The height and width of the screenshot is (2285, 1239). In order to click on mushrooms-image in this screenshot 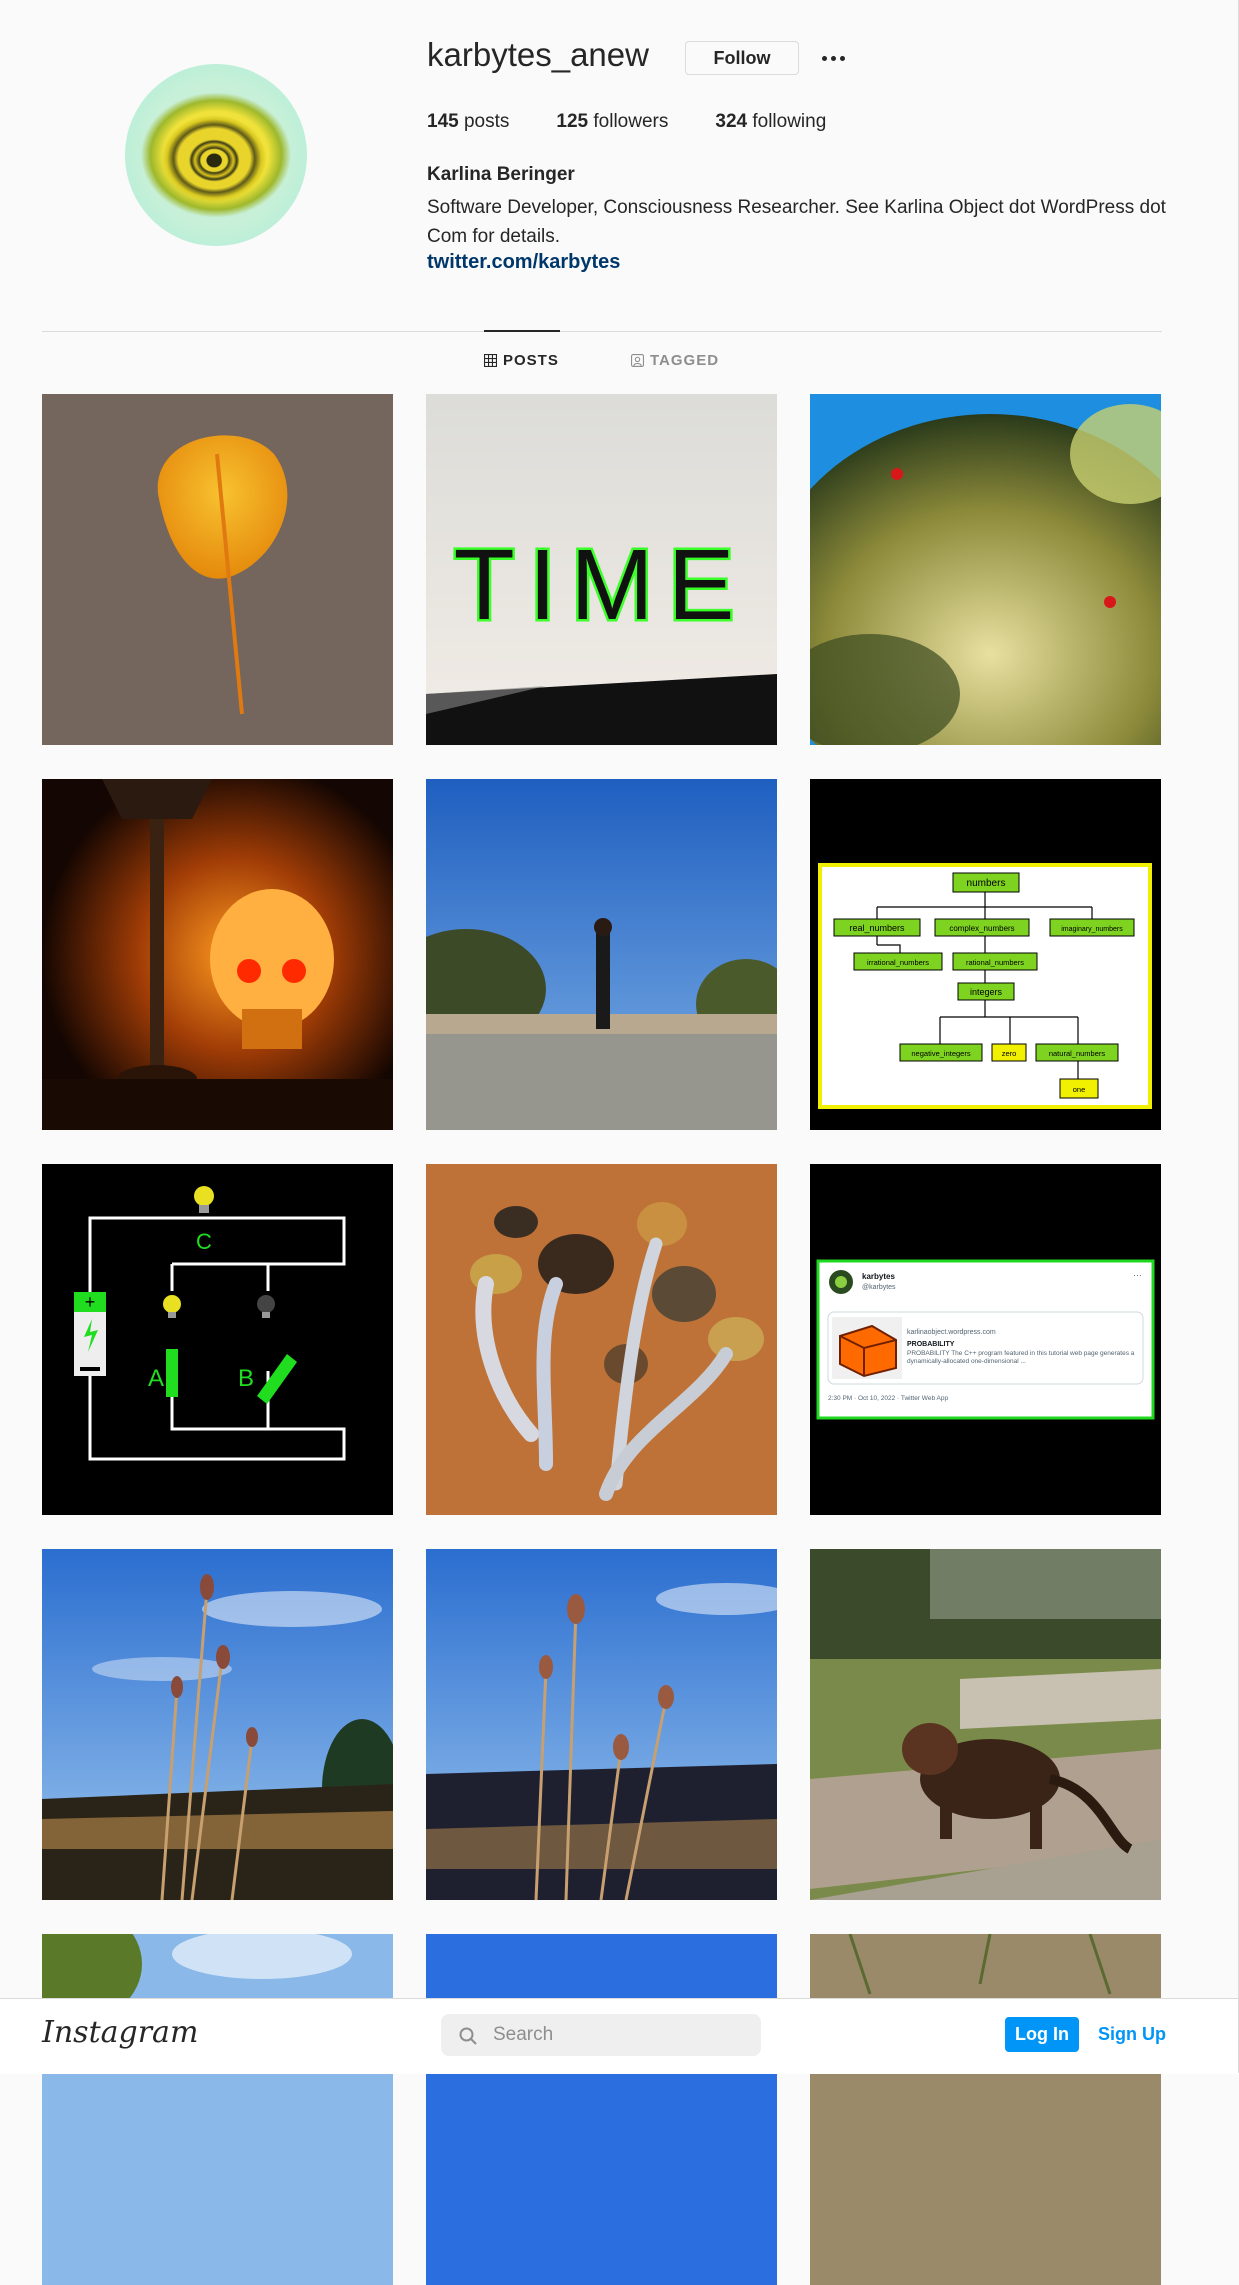, I will do `click(601, 1339)`.